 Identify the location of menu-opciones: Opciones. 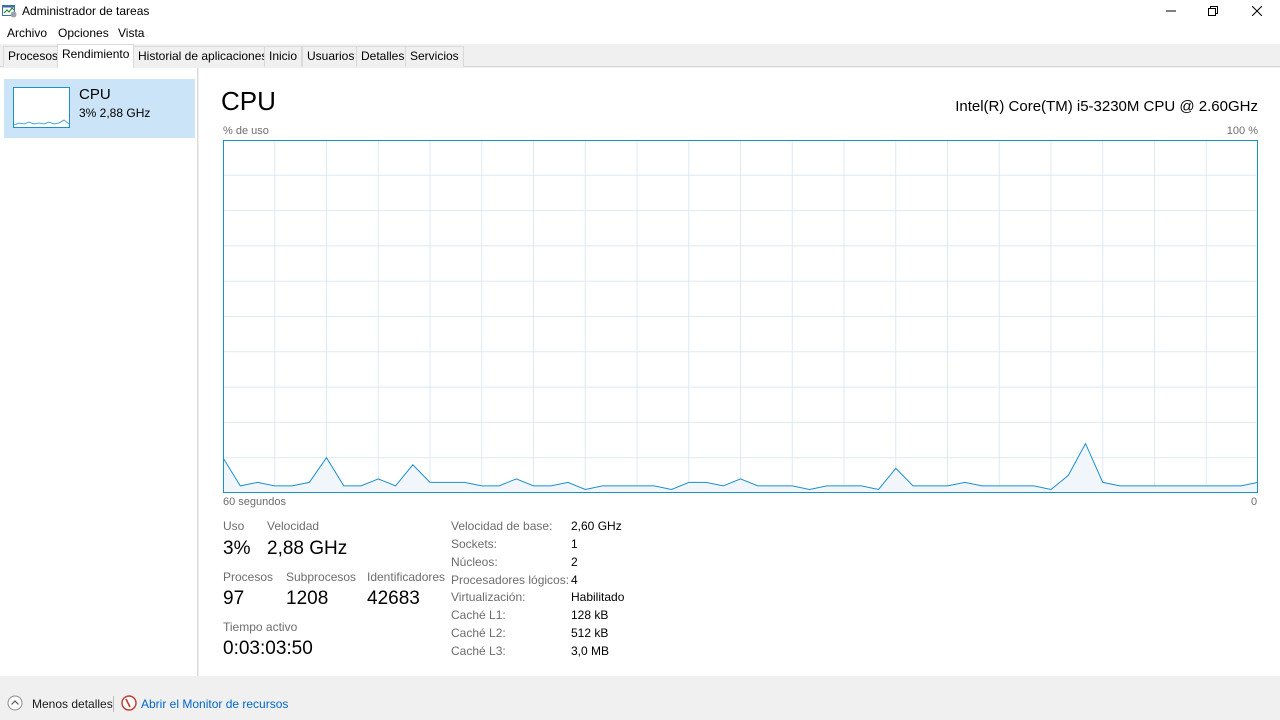
(83, 33).